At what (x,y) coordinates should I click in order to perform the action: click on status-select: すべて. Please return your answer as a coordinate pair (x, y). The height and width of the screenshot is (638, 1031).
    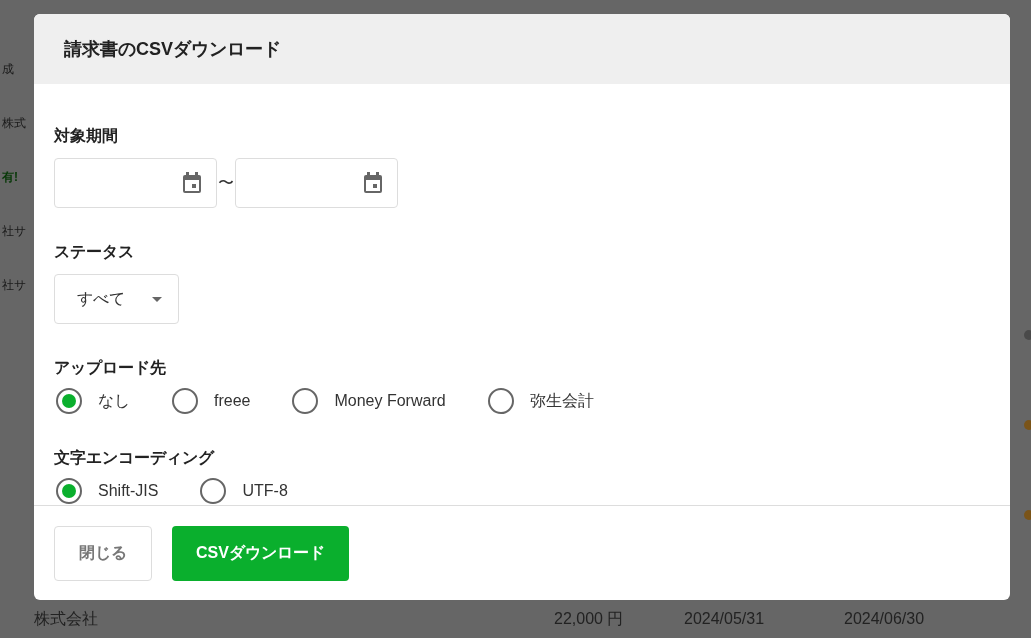
    Looking at the image, I should click on (116, 299).